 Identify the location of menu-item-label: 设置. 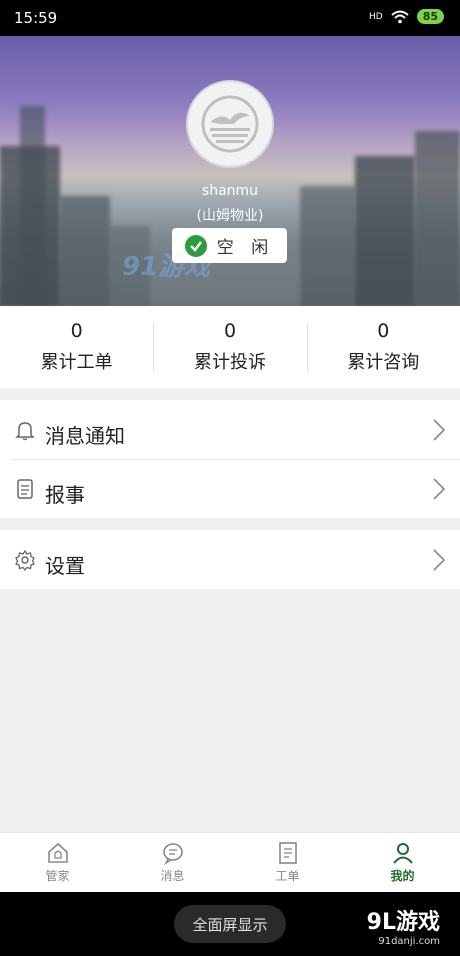
(65, 566).